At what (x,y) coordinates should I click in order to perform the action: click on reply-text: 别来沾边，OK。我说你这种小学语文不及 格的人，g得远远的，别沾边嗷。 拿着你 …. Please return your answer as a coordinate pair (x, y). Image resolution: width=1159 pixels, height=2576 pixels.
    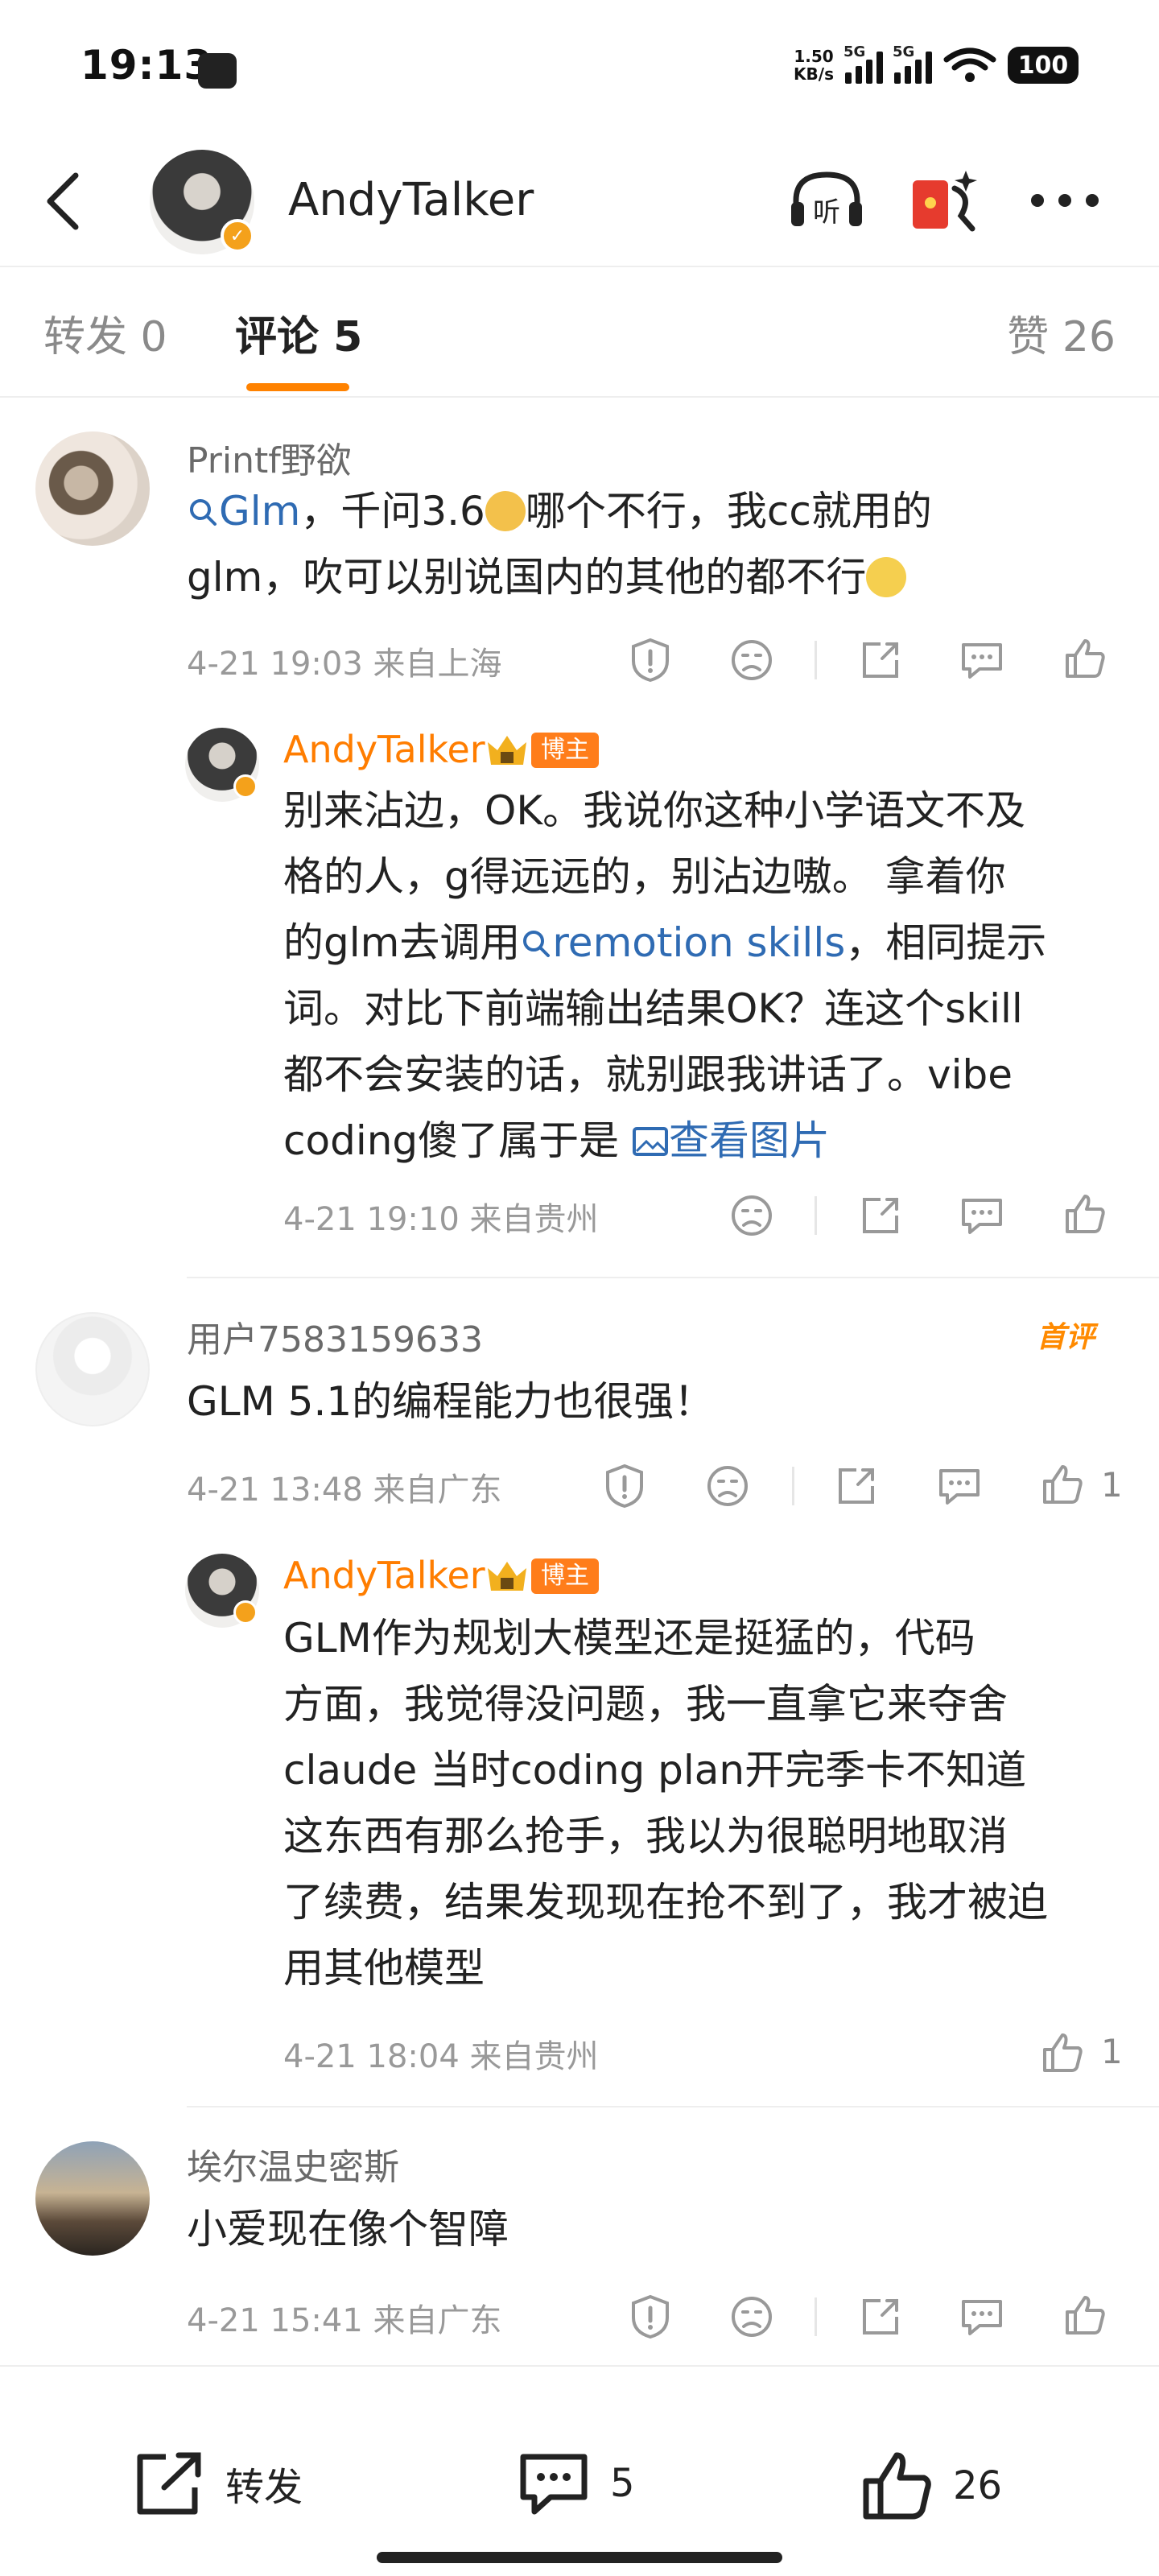
    Looking at the image, I should click on (665, 975).